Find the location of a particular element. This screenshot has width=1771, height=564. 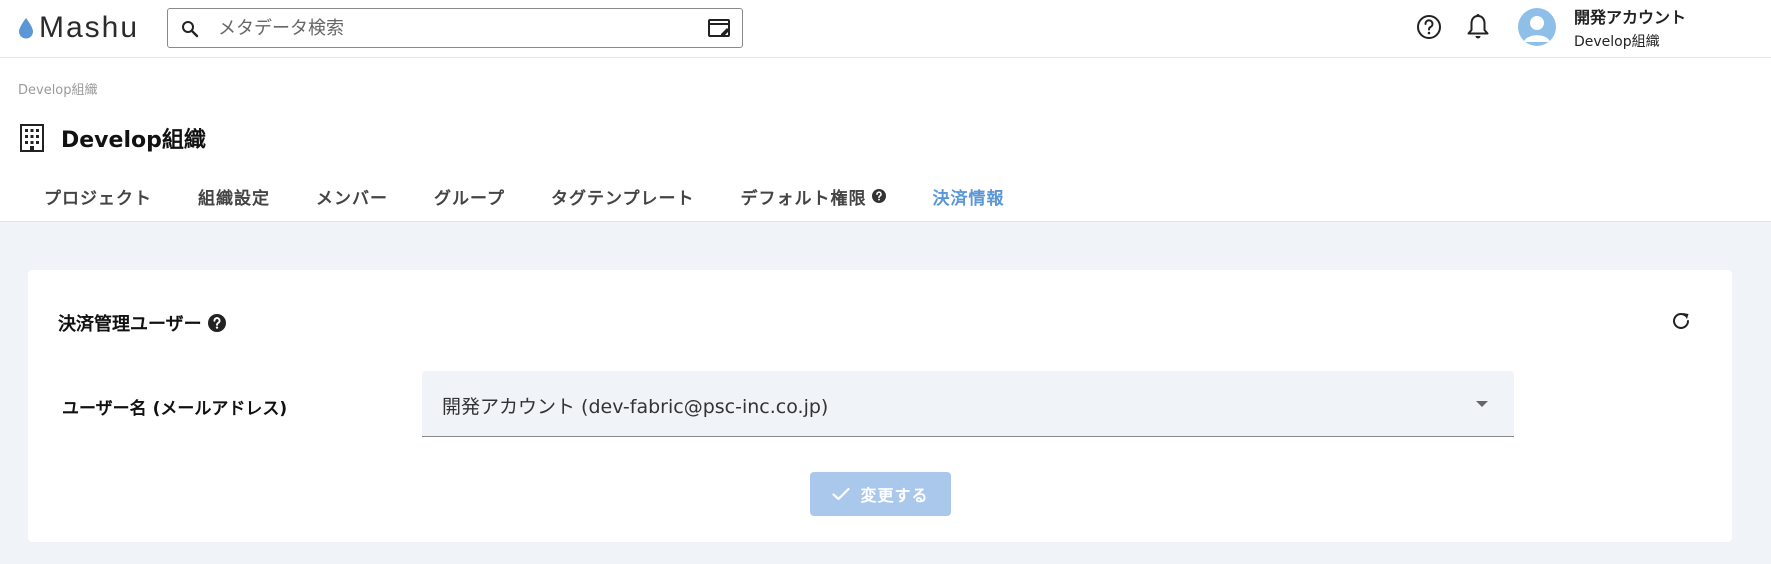

account-avatar-icon is located at coordinates (1537, 27).